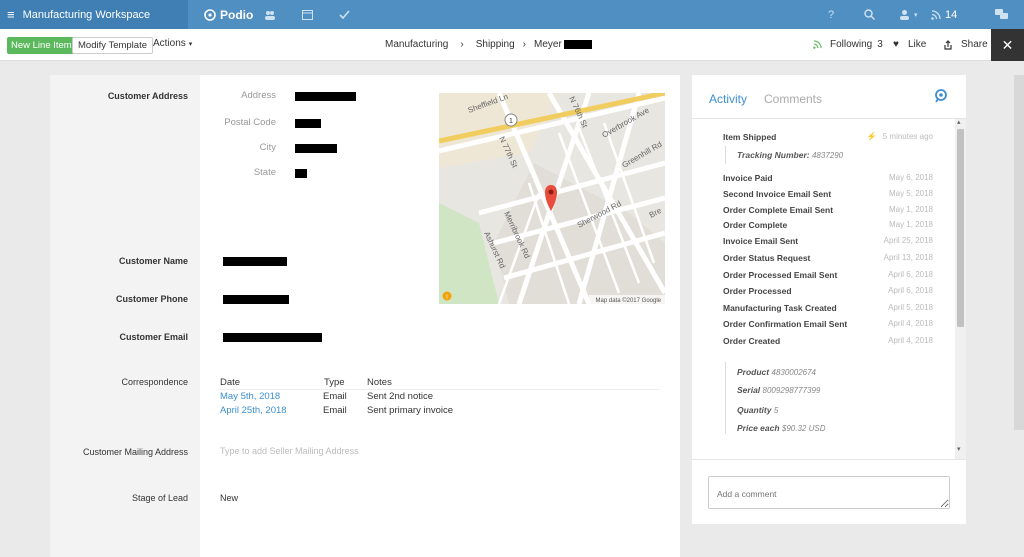  I want to click on serial-detail: Serial 8009298777399, so click(779, 390).